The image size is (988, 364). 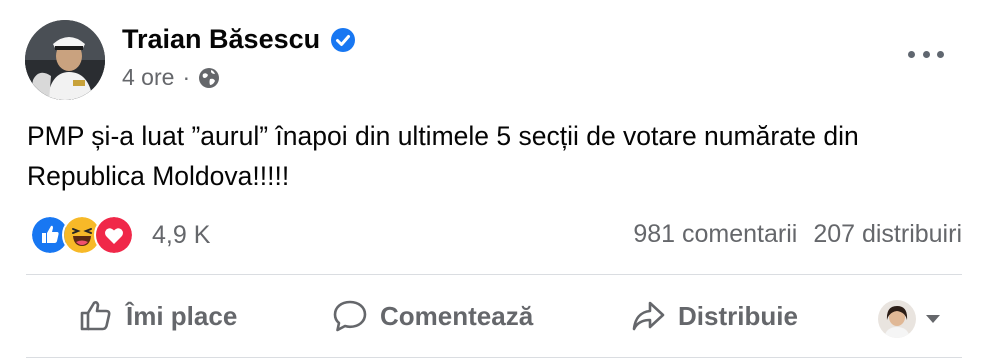 I want to click on comment-button: Comentează, so click(x=432, y=316).